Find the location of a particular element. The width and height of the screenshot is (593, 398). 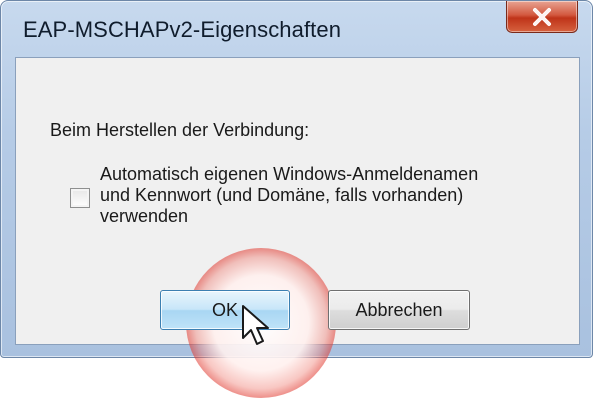

close-icon is located at coordinates (542, 16).